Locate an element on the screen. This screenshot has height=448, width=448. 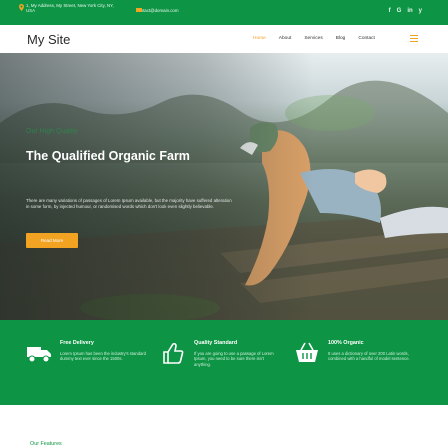
truck-icon is located at coordinates (39, 355).